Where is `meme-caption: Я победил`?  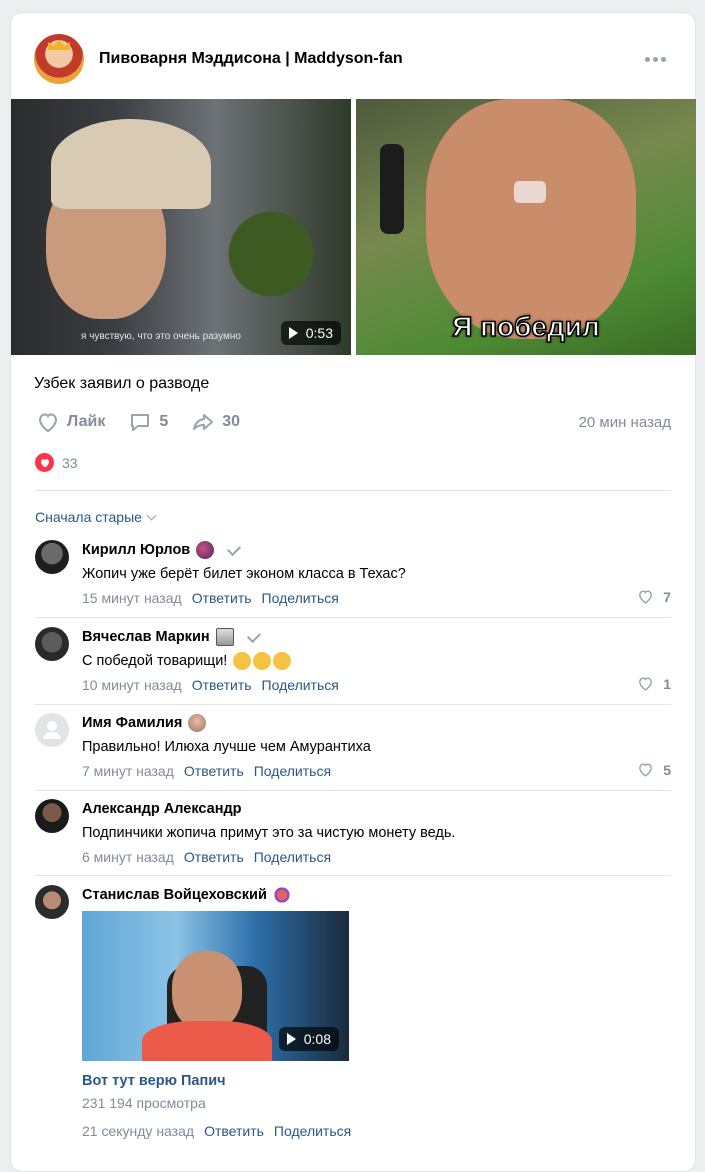
meme-caption: Я победил is located at coordinates (525, 326).